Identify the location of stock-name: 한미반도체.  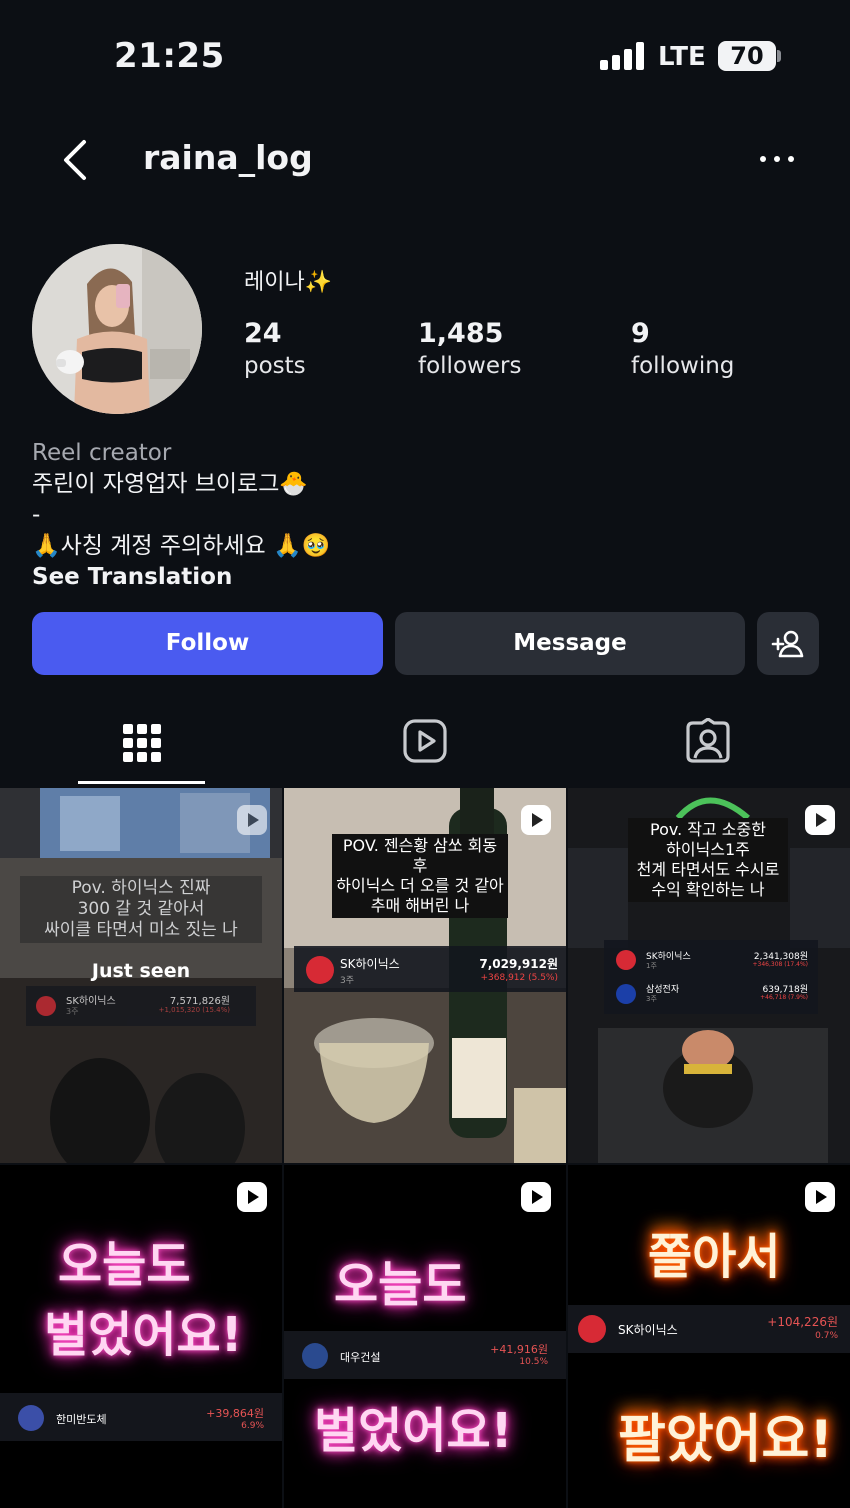
(81, 1419).